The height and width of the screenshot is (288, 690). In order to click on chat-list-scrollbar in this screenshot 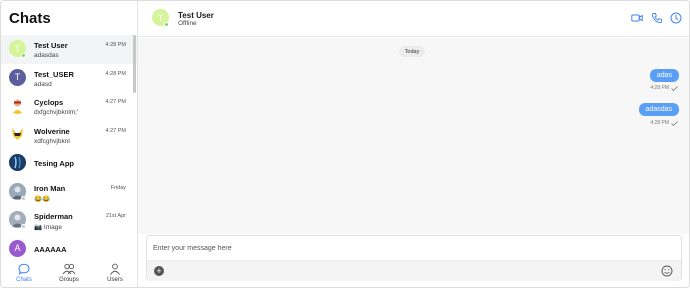, I will do `click(134, 64)`.